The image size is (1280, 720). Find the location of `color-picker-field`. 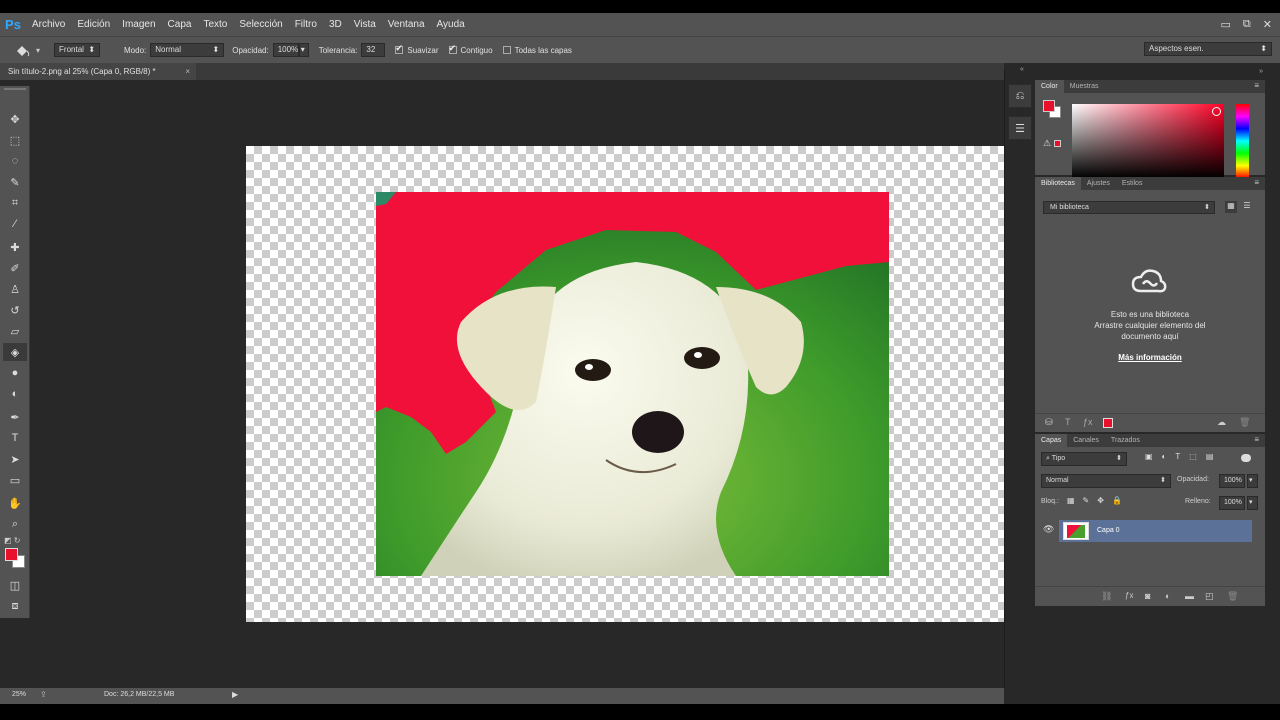

color-picker-field is located at coordinates (1148, 141).